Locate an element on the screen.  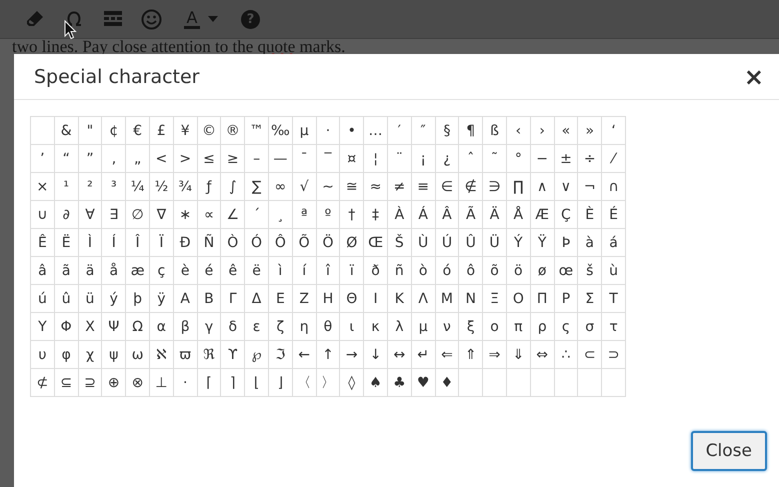
close-button: Close is located at coordinates (728, 451).